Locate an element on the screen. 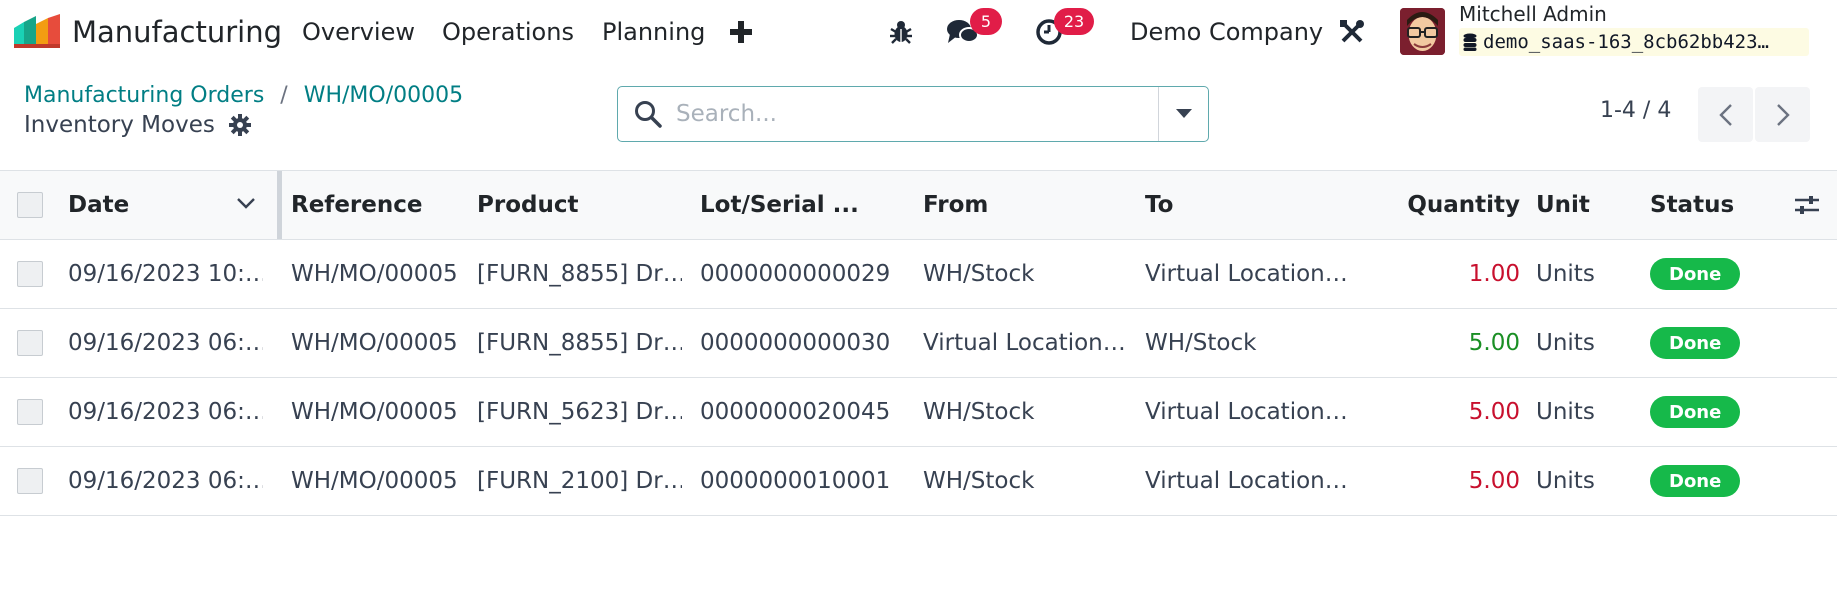 The width and height of the screenshot is (1837, 609). select-all-cell is located at coordinates (30, 205).